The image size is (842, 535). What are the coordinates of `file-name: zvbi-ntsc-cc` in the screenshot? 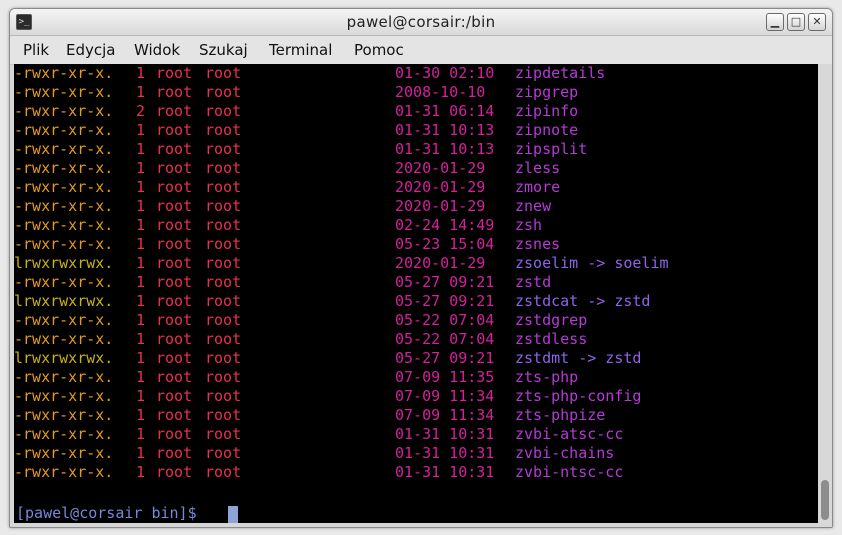 It's located at (569, 472).